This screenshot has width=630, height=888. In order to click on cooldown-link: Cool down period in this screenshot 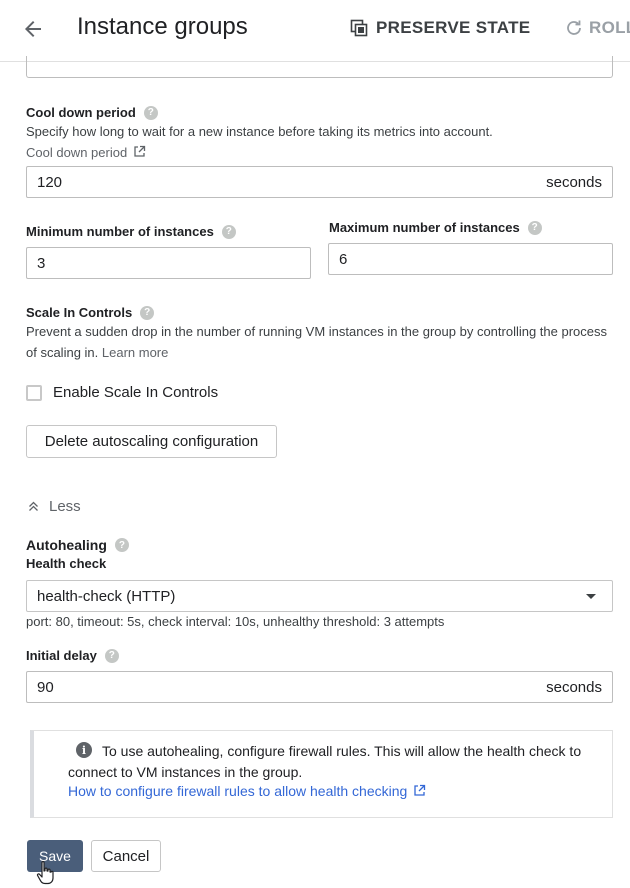, I will do `click(76, 152)`.